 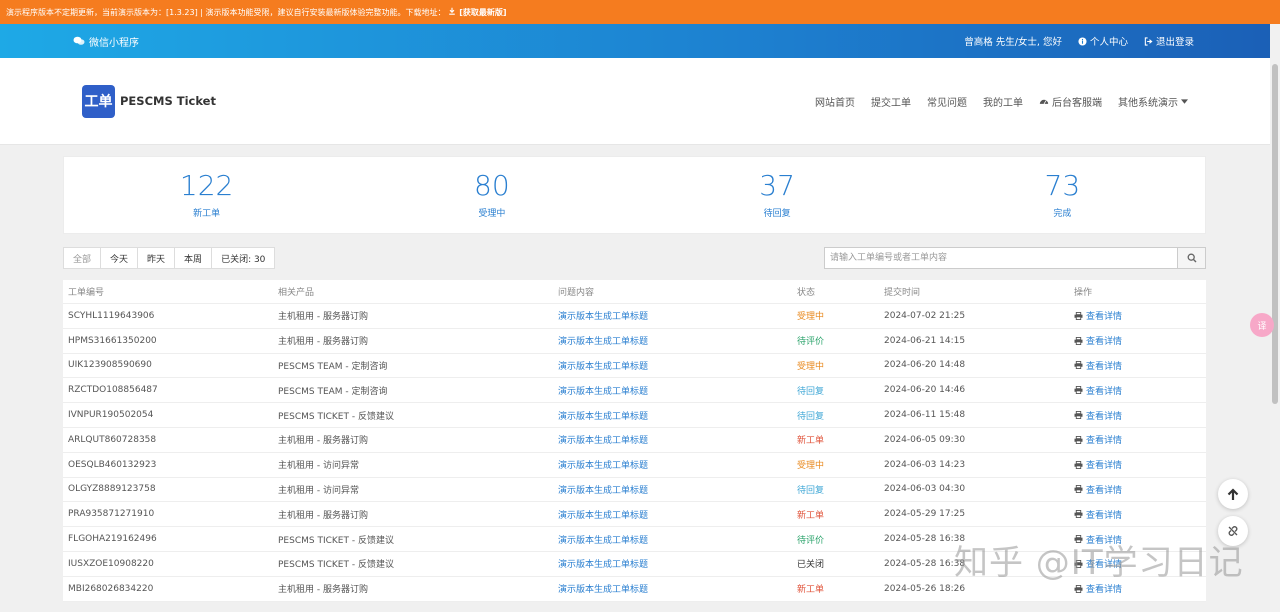 I want to click on ticket-time: 2024-06-03 04:30, so click(x=925, y=489).